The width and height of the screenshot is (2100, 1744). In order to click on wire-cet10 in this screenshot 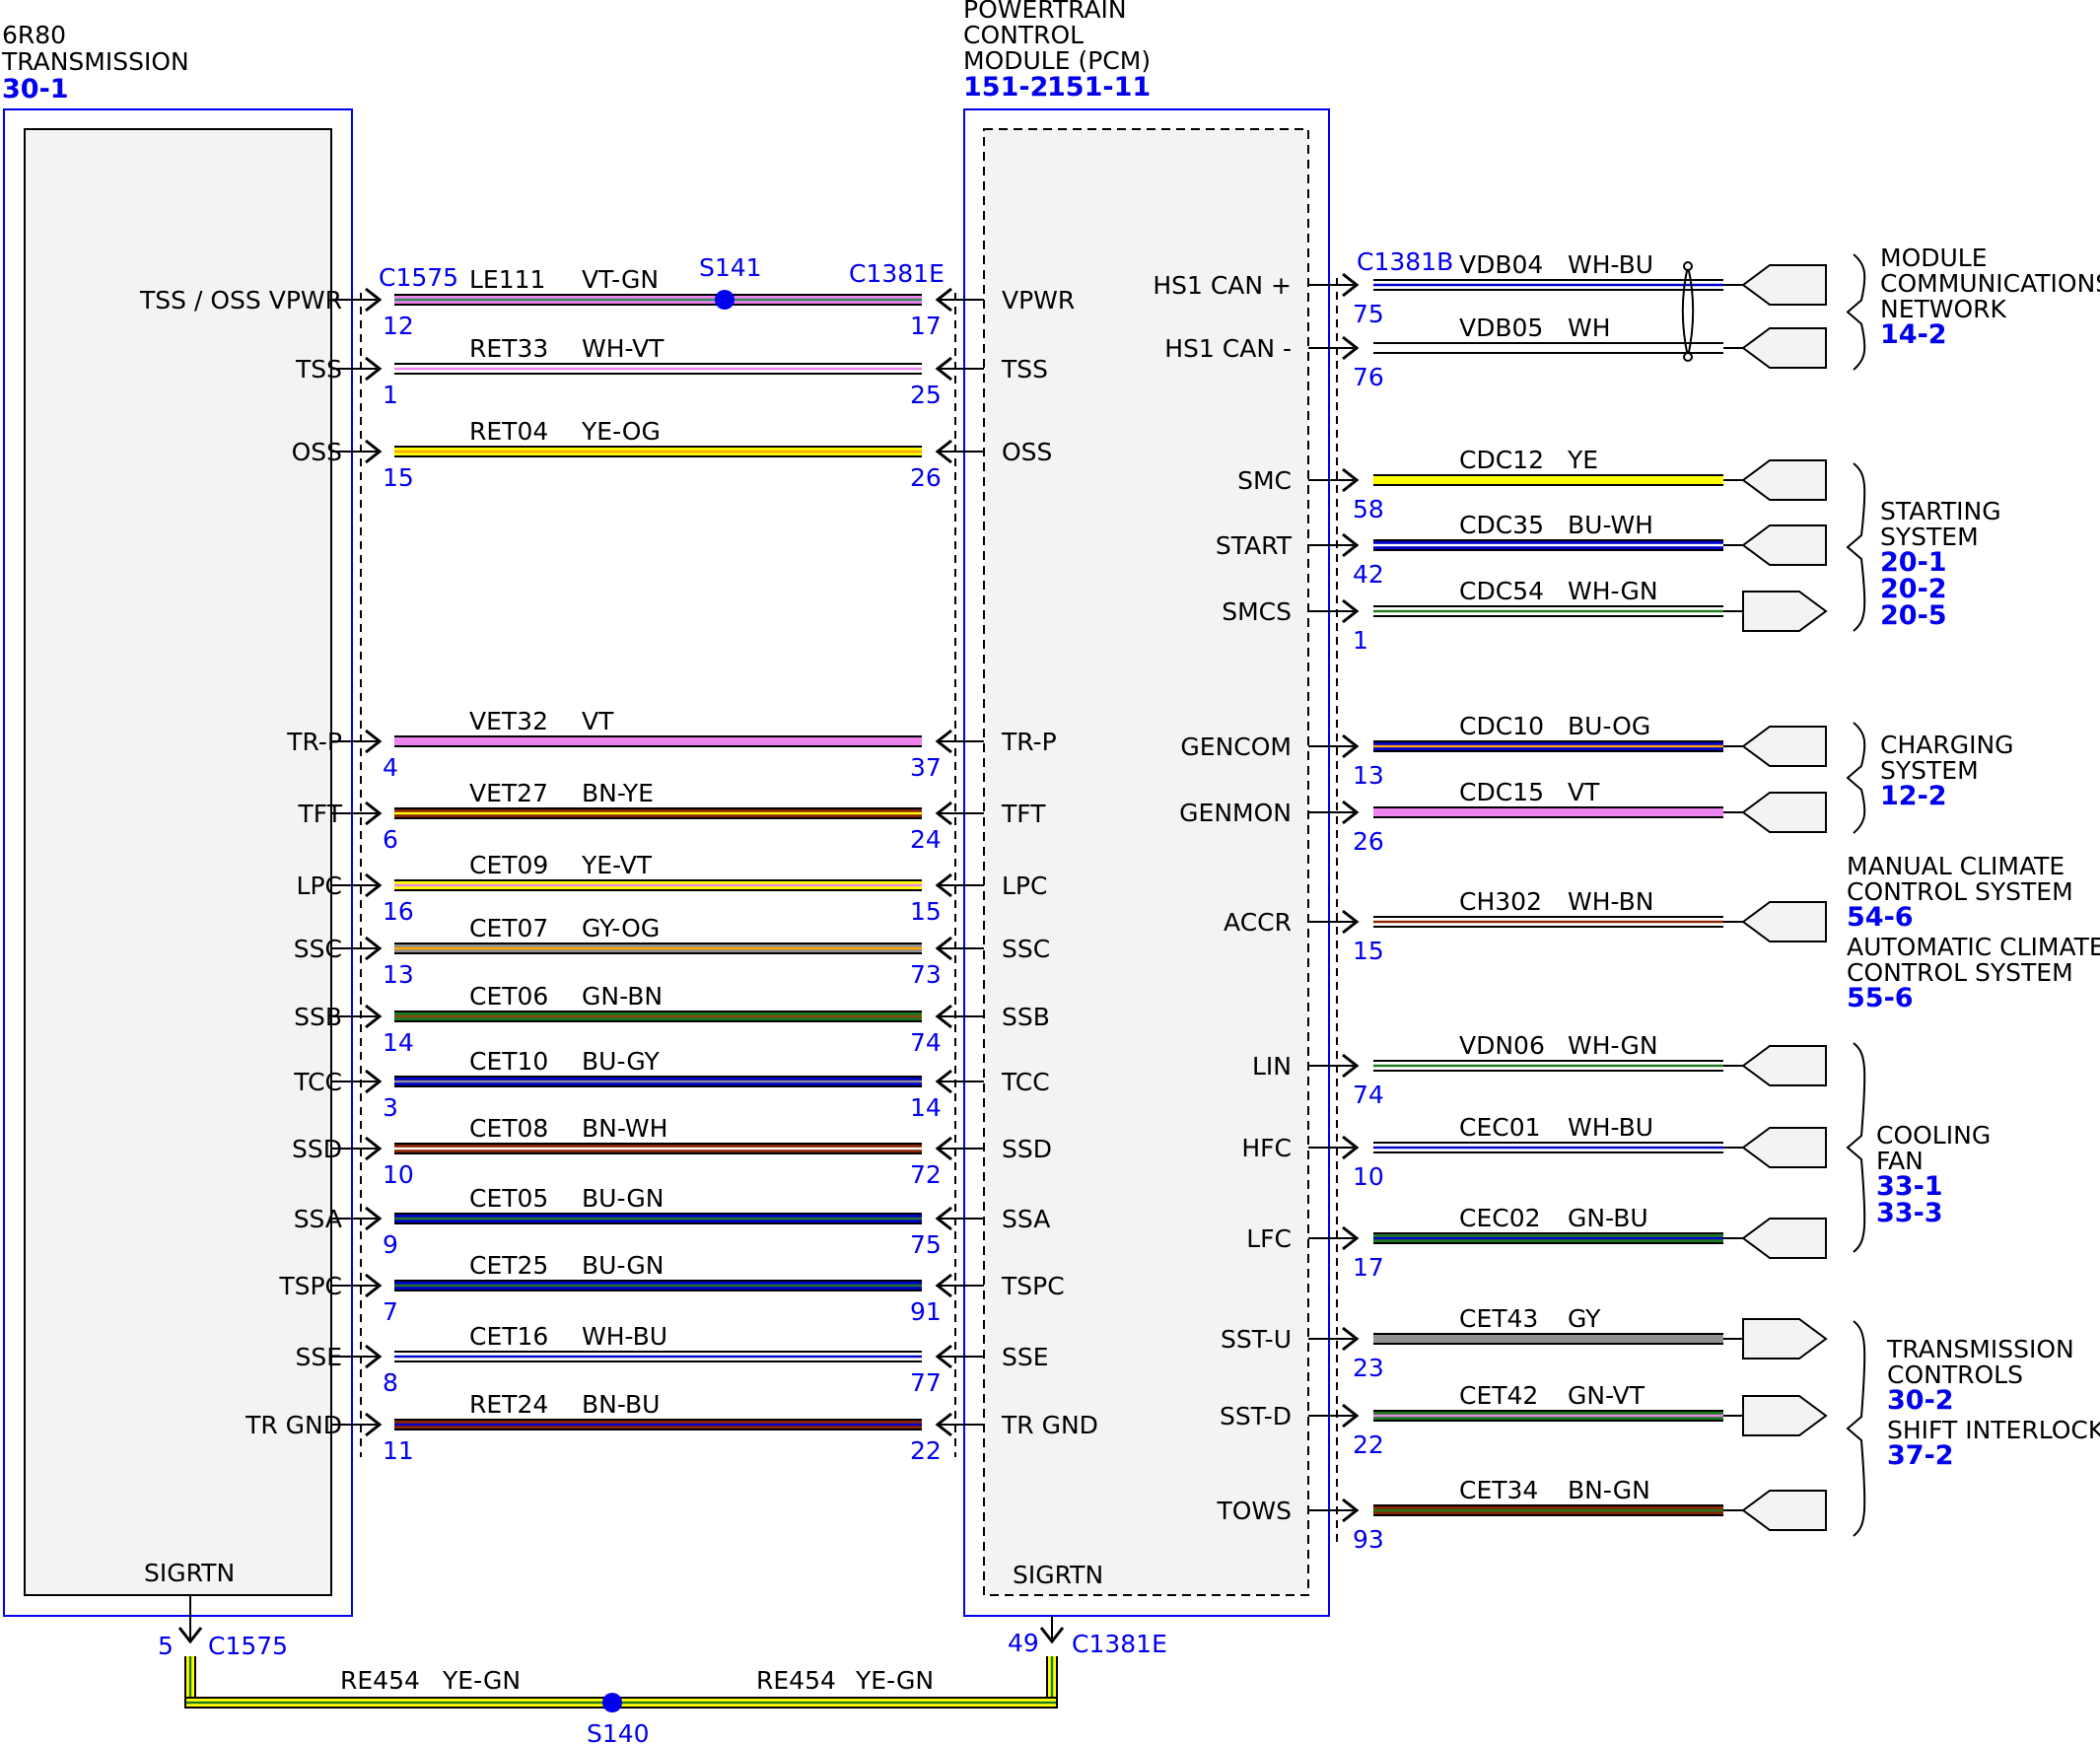, I will do `click(658, 1081)`.